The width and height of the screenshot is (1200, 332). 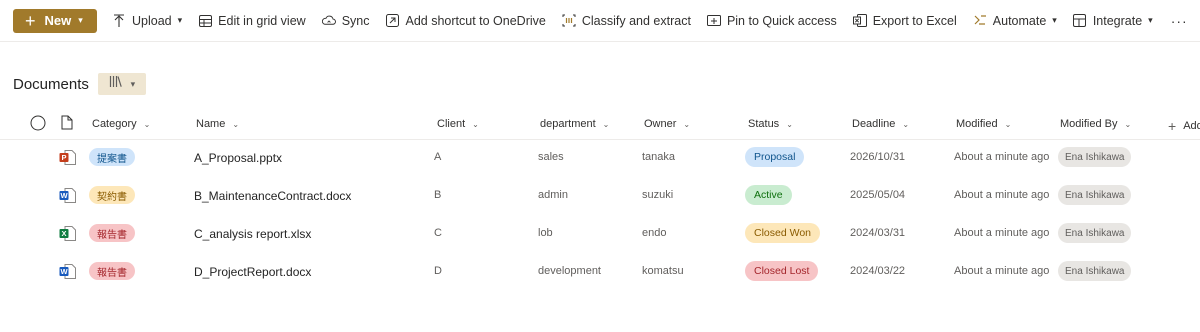 I want to click on svg-text: X, so click(x=63, y=233).